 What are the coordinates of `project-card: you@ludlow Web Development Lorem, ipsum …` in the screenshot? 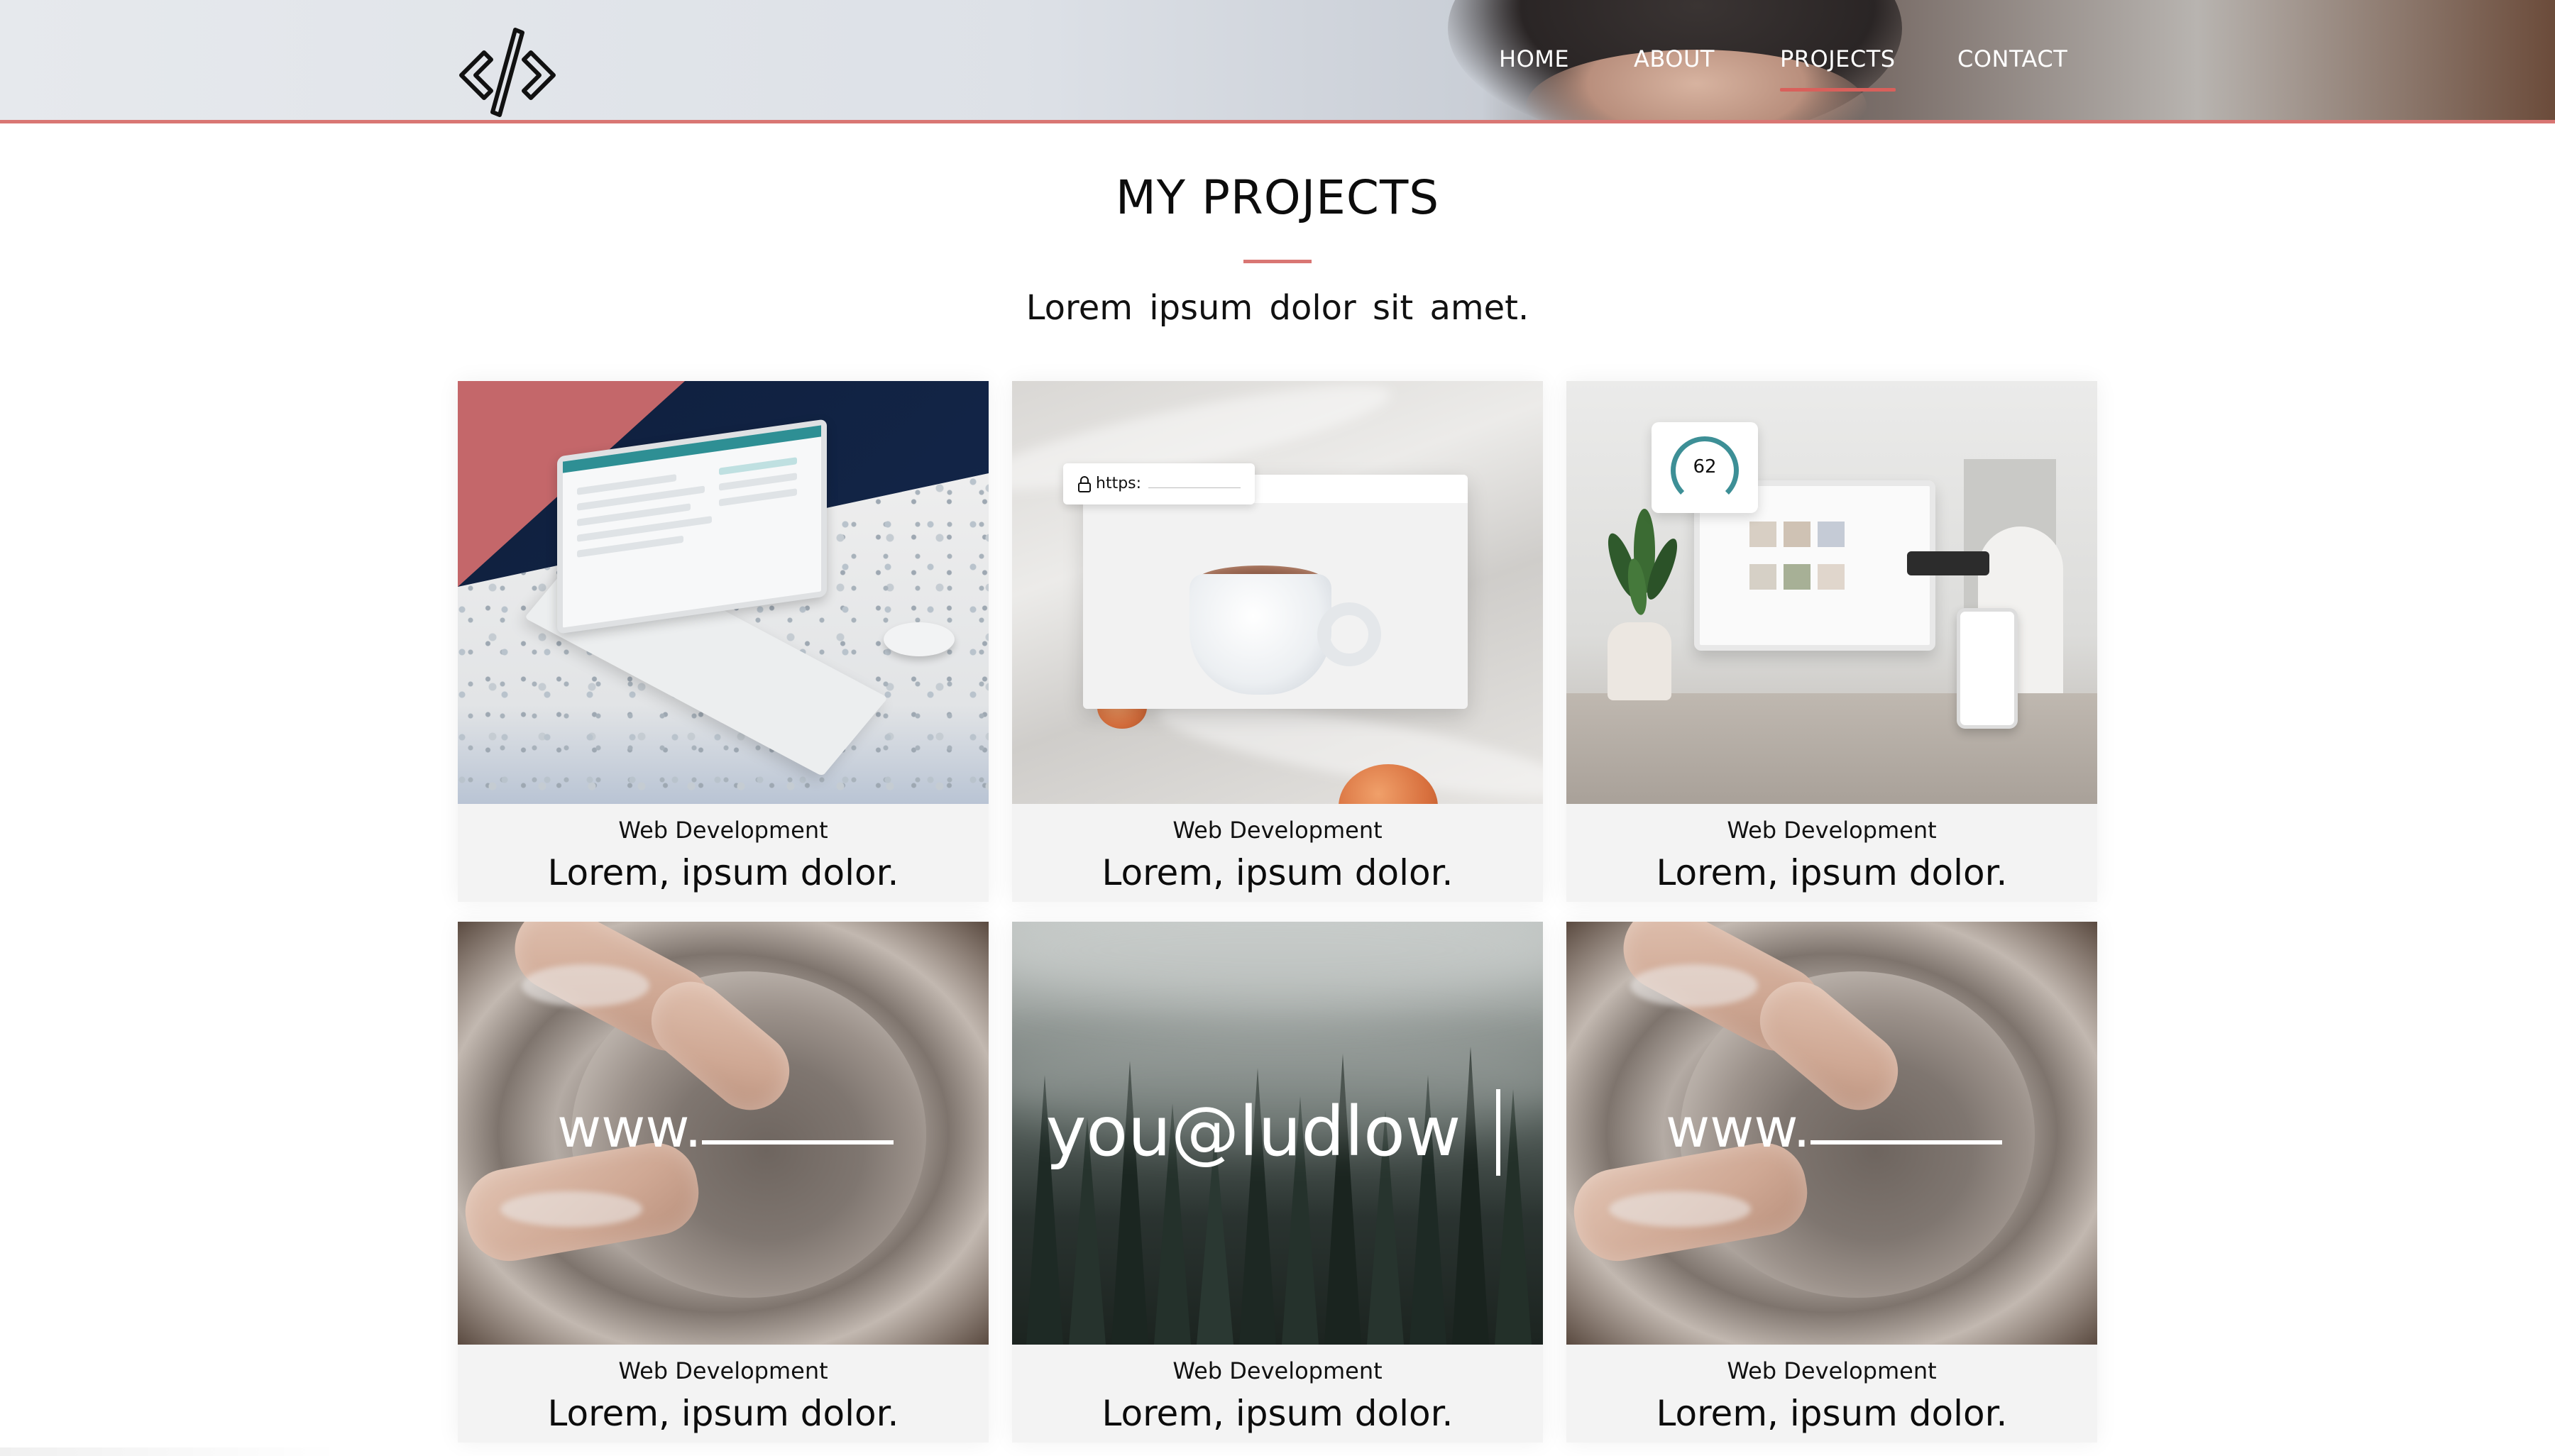 It's located at (1277, 1182).